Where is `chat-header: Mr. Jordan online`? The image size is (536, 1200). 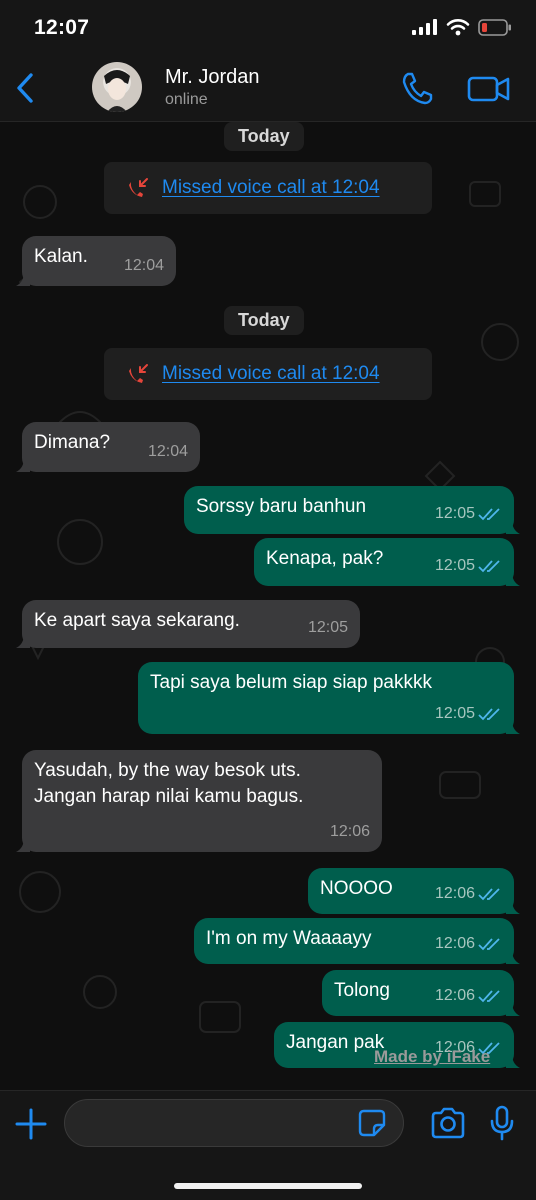
chat-header: Mr. Jordan online is located at coordinates (268, 89).